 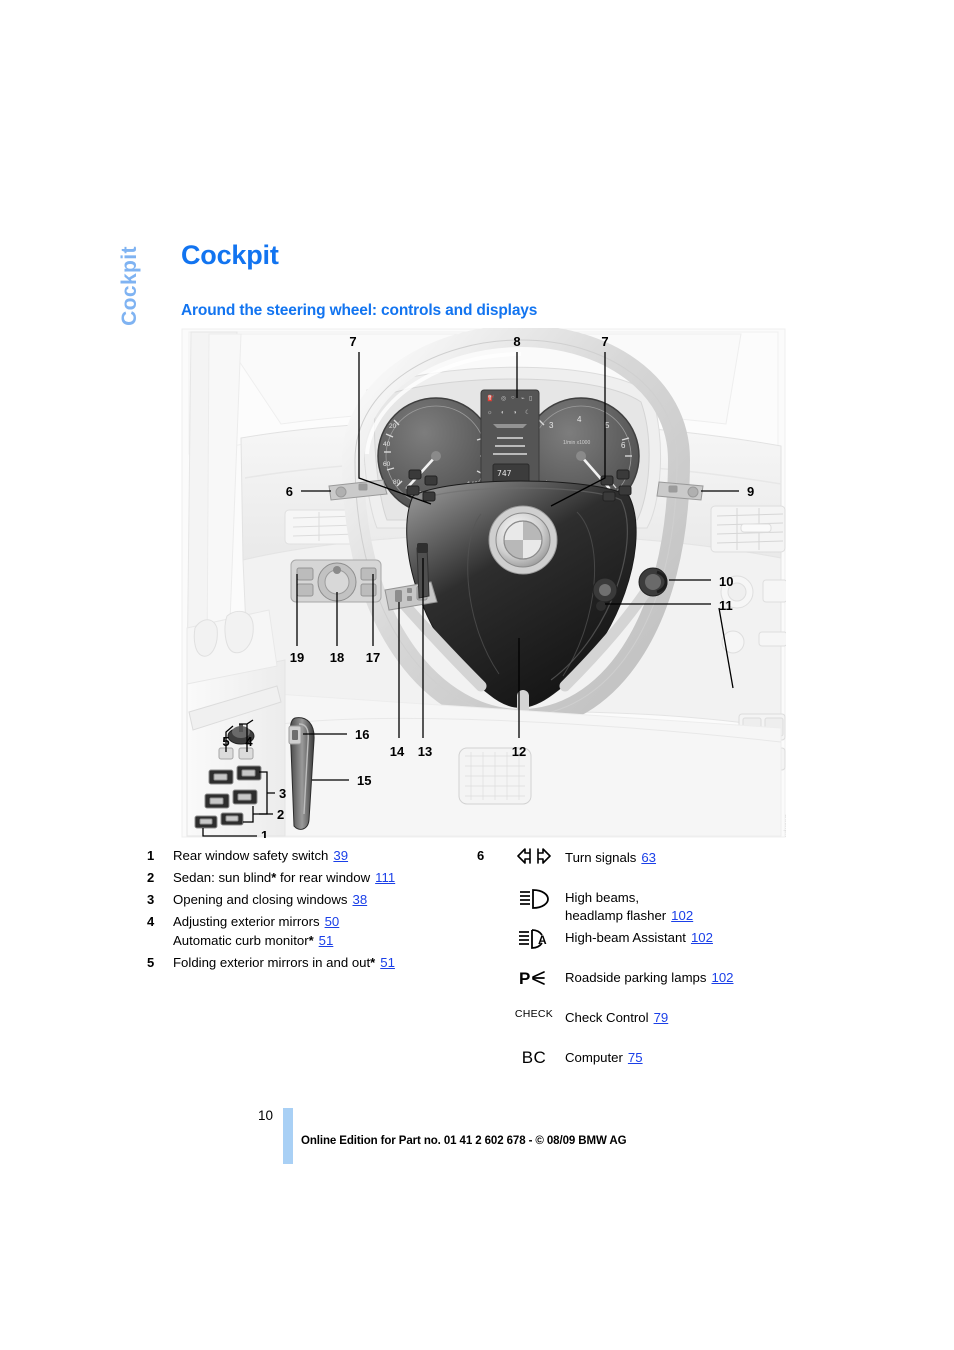 I want to click on legend-number: 6, so click(x=481, y=855).